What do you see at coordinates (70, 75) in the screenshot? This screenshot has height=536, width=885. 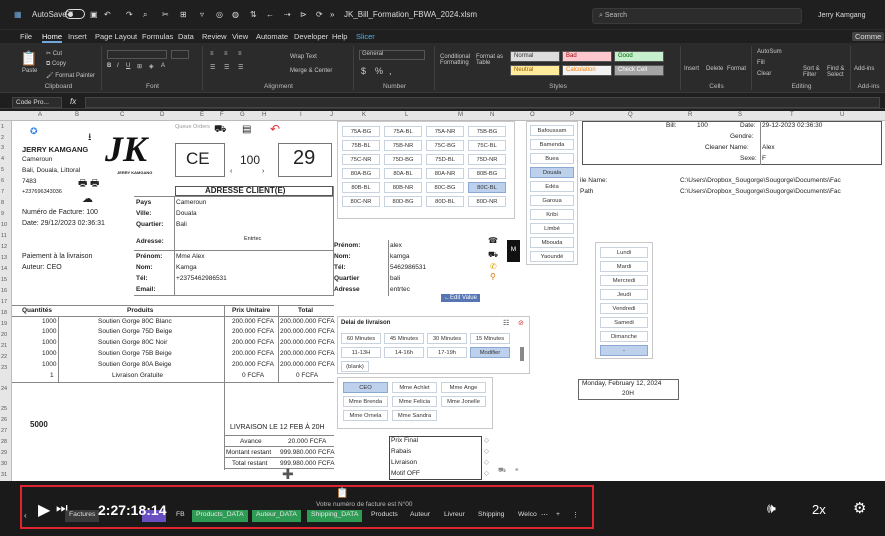 I see `format-painter-button: 🖌 Format Painter` at bounding box center [70, 75].